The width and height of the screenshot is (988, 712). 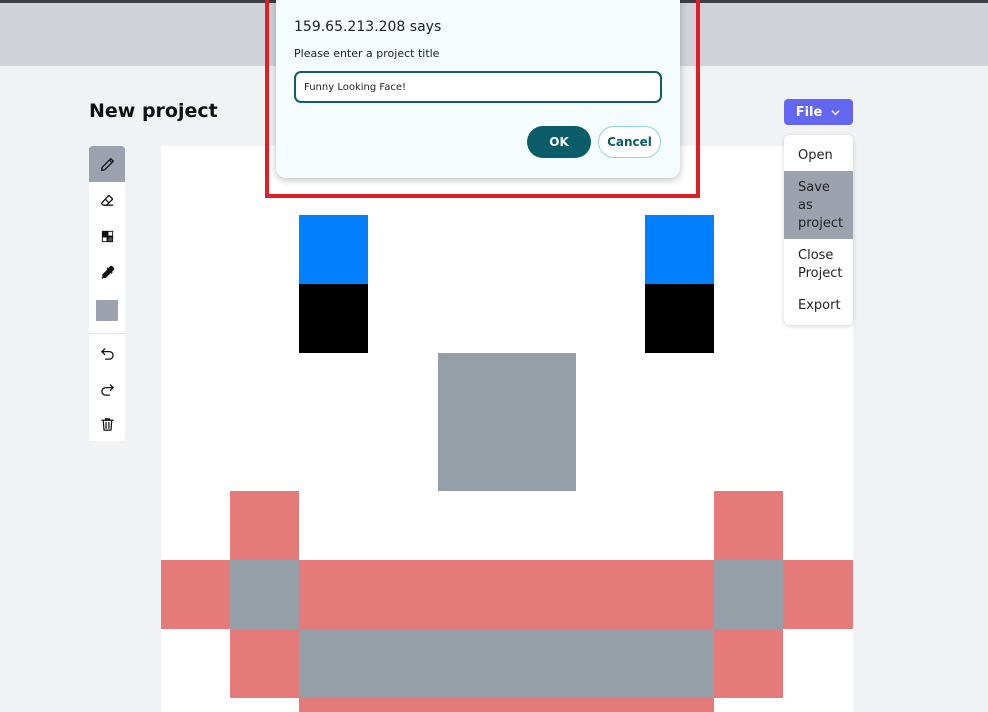 What do you see at coordinates (818, 205) in the screenshot?
I see `menu-item-save-as-project: Save as project` at bounding box center [818, 205].